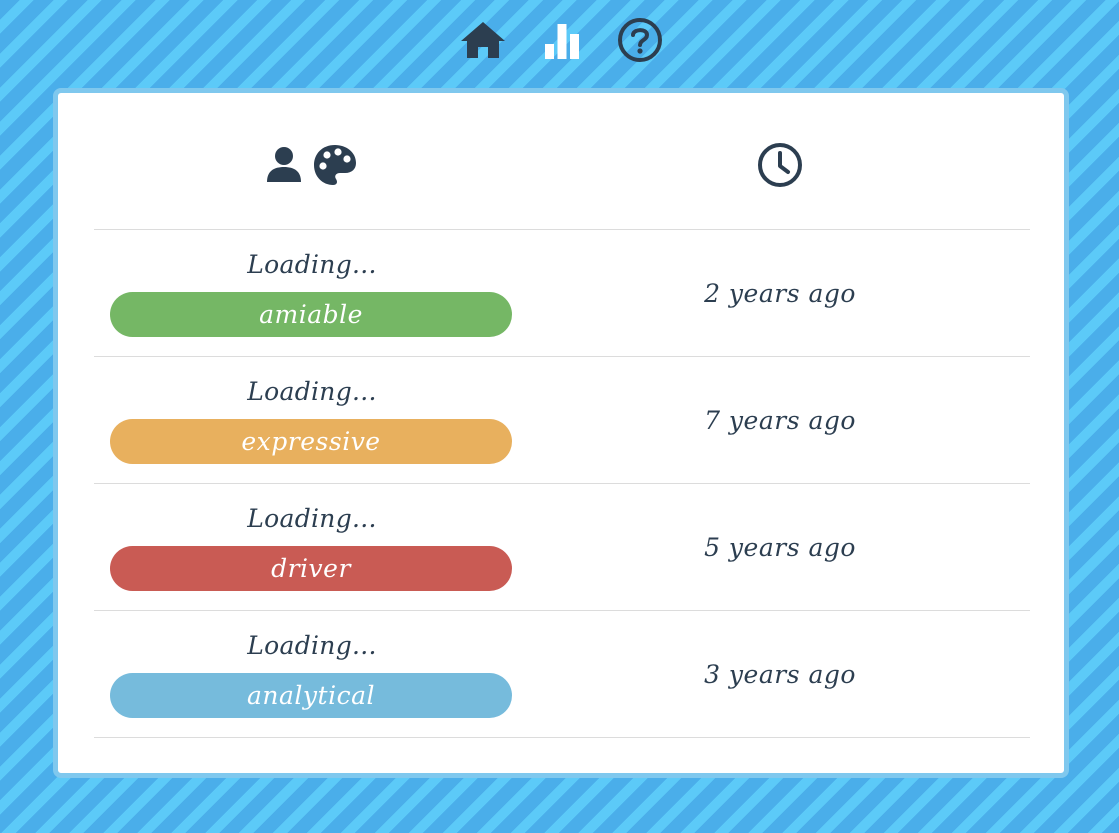  What do you see at coordinates (335, 165) in the screenshot?
I see `palette-icon` at bounding box center [335, 165].